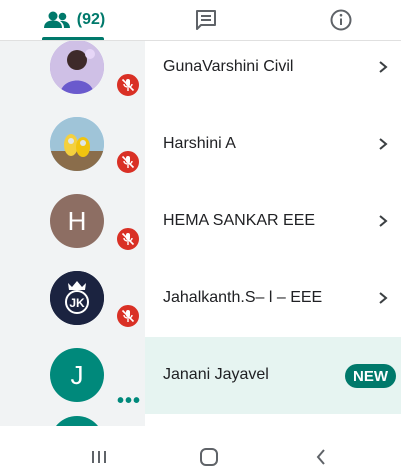 The width and height of the screenshot is (401, 475). What do you see at coordinates (56, 19) in the screenshot?
I see `people-icon` at bounding box center [56, 19].